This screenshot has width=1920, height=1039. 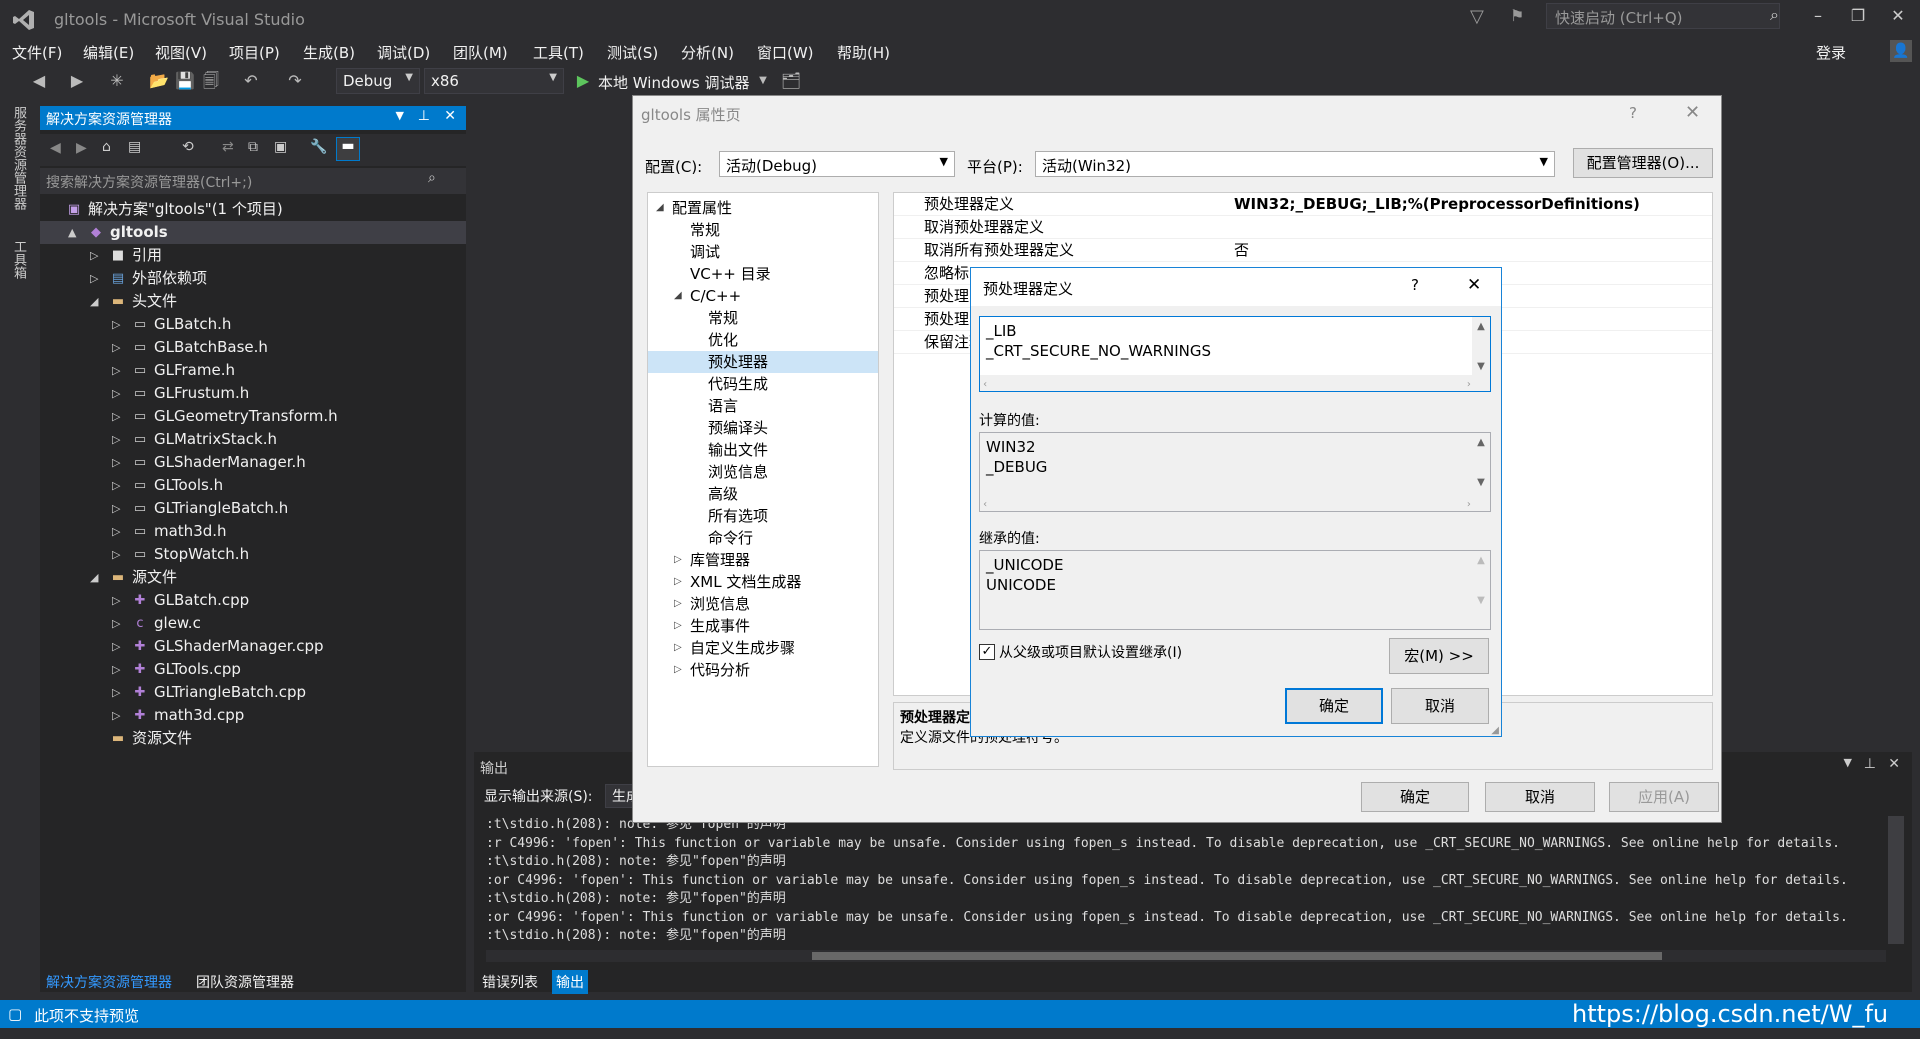 I want to click on toolbox-tab: 工具箱, so click(x=17, y=259).